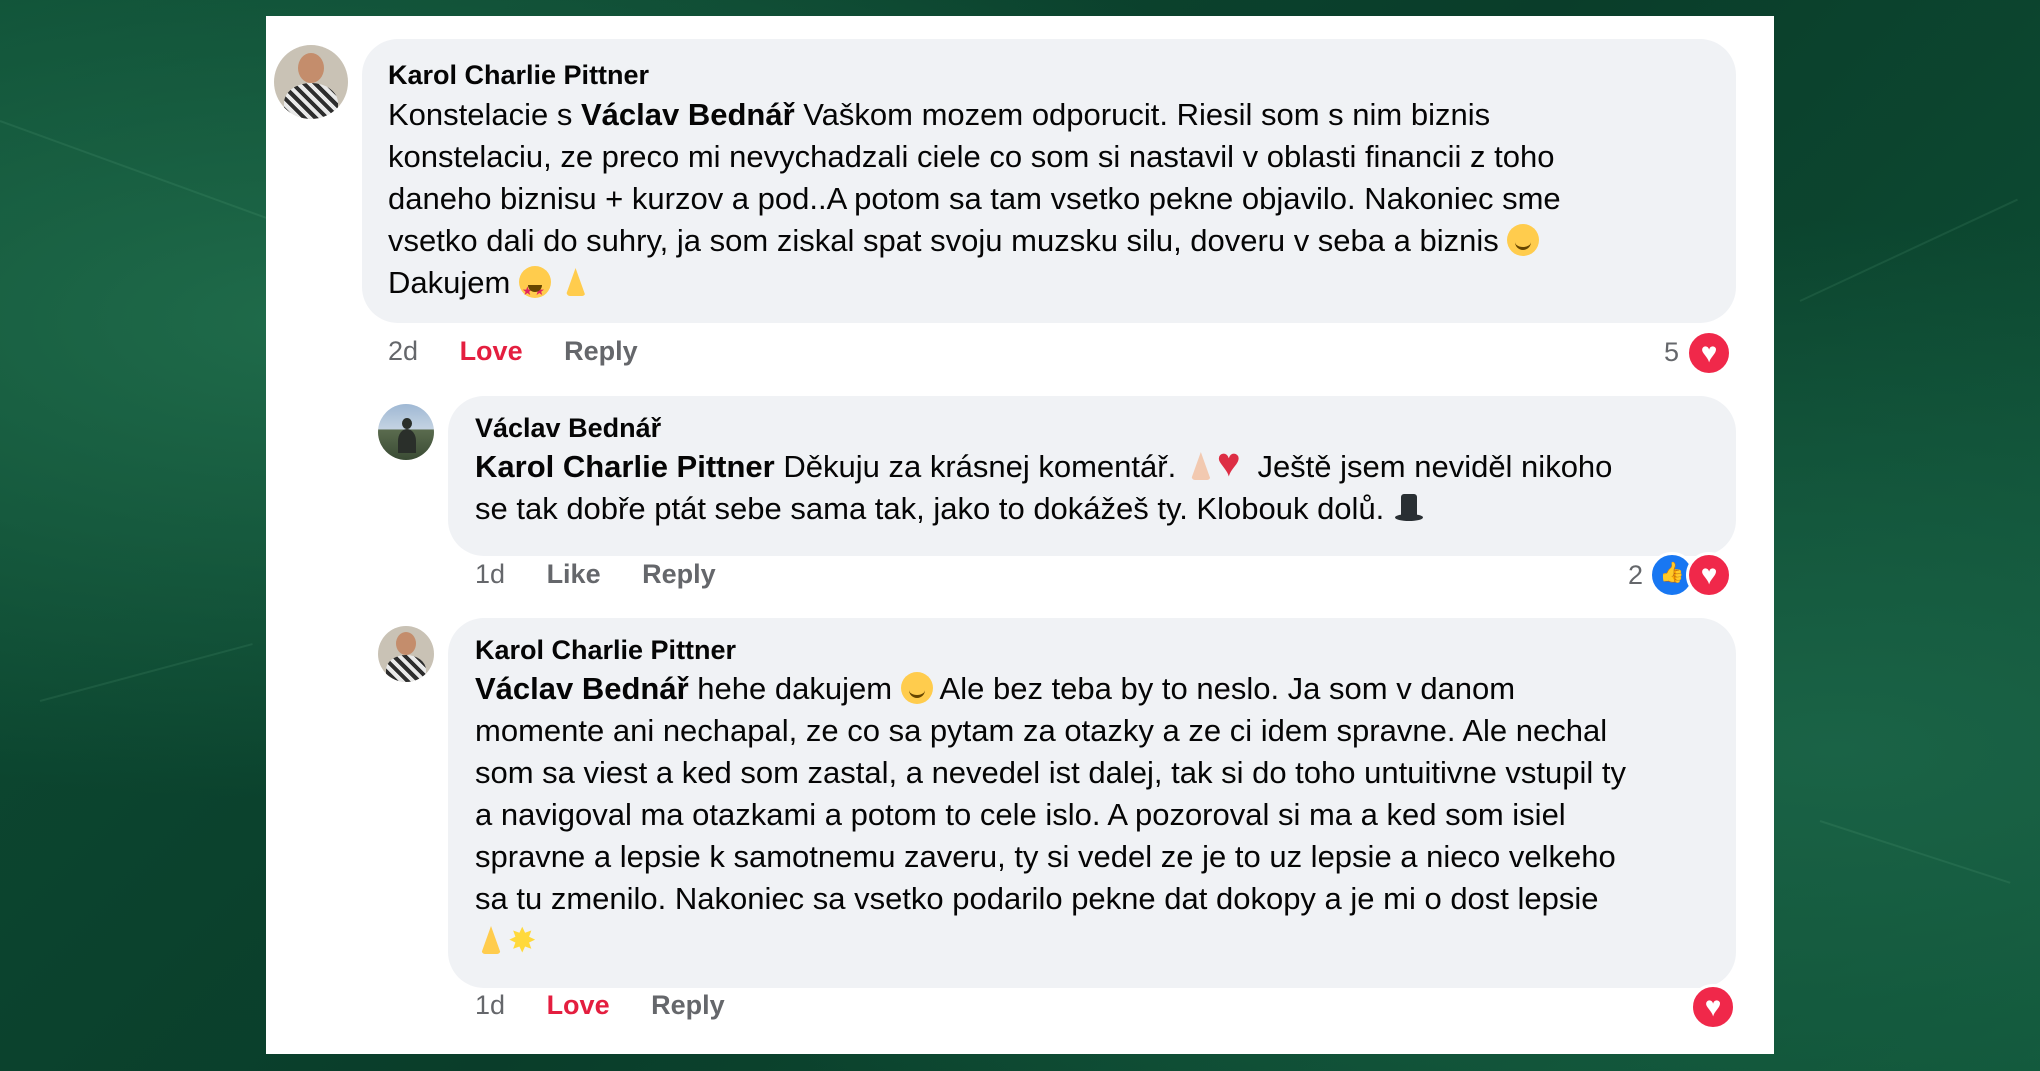  What do you see at coordinates (484, 114) in the screenshot?
I see `text-segment: Konstelacie s` at bounding box center [484, 114].